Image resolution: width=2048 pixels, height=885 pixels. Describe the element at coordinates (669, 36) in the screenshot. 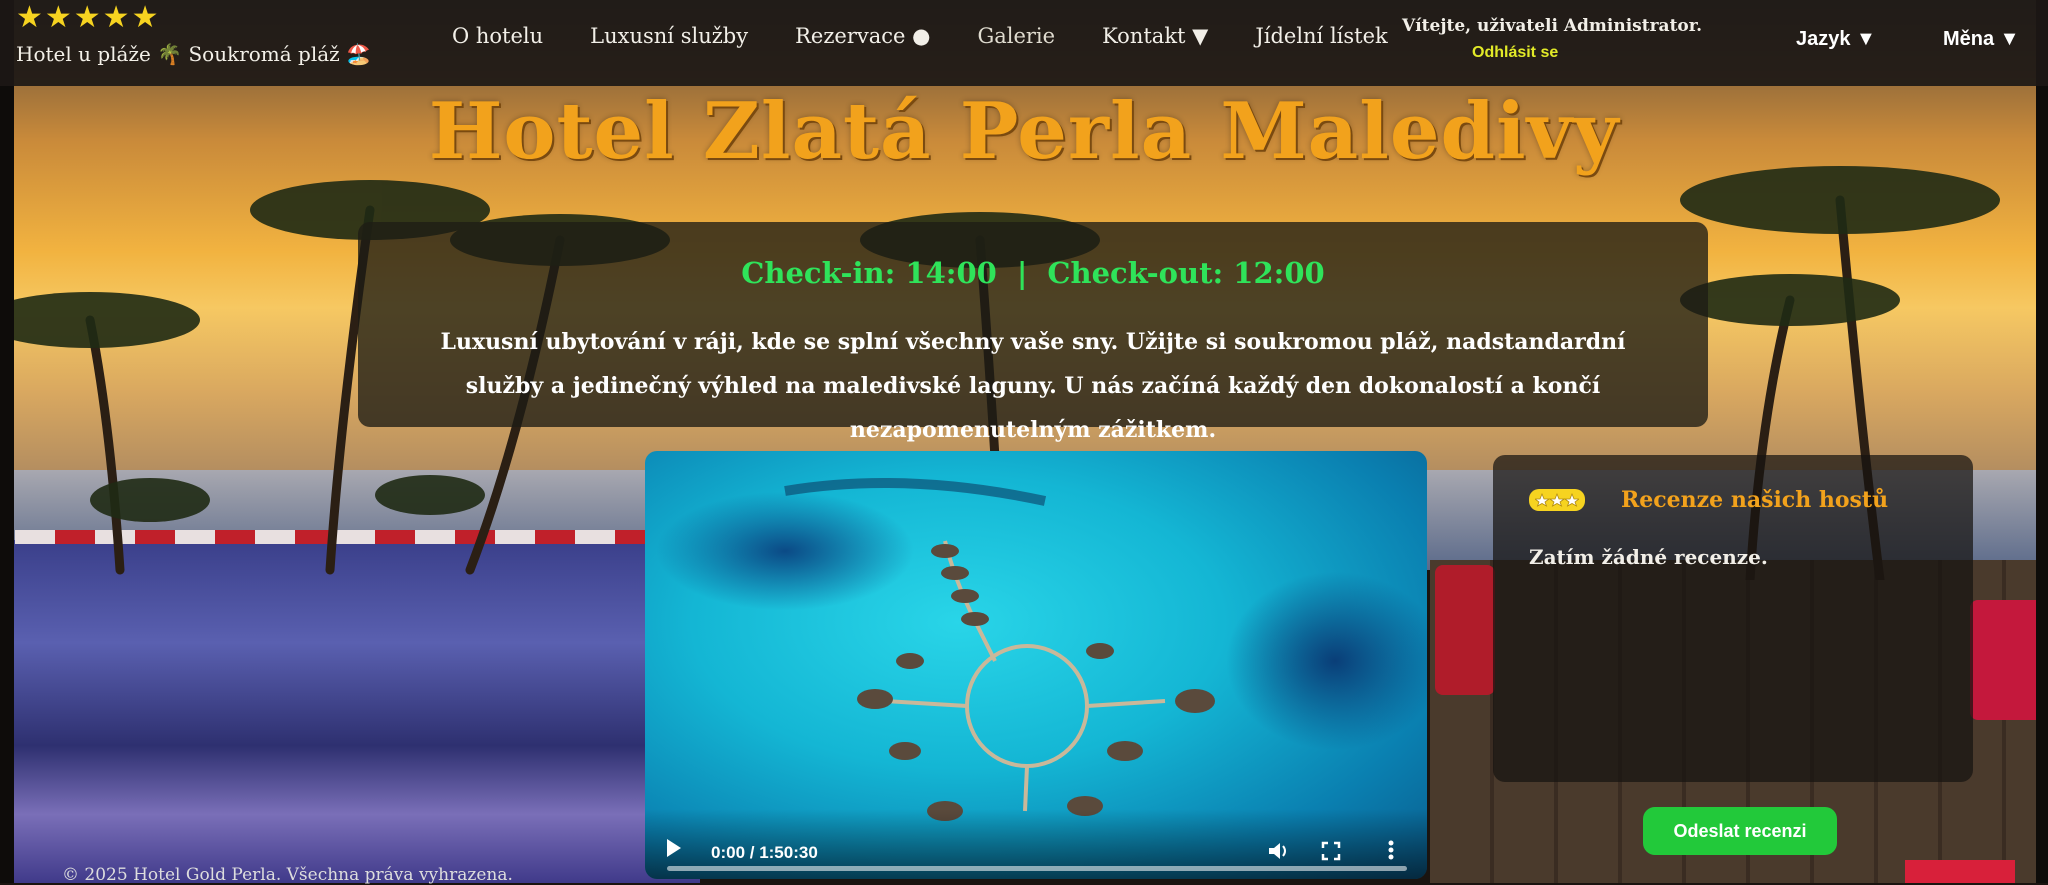

I see `nav-item-services: Luxusní služby` at that location.